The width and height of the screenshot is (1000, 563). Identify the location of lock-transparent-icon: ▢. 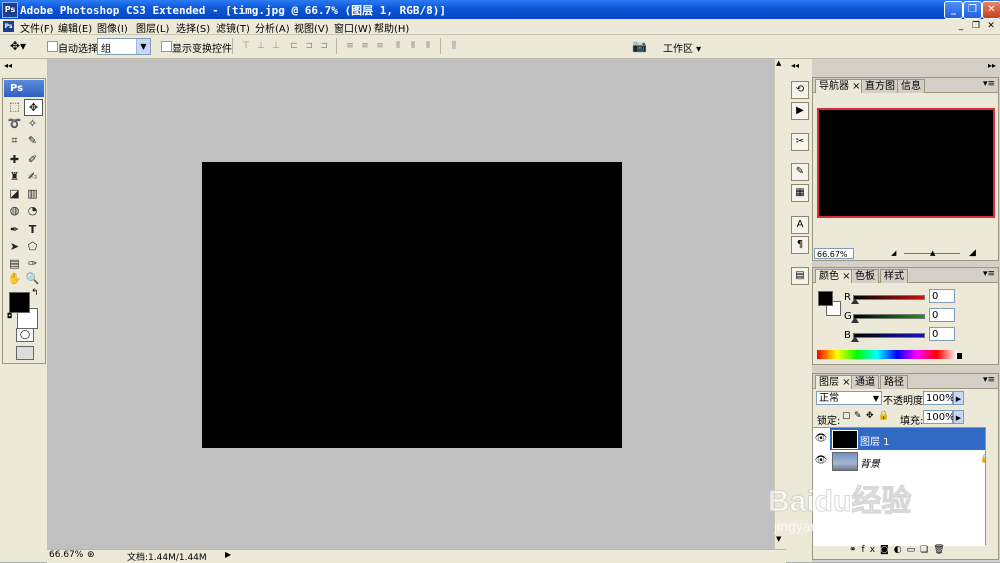
(846, 416).